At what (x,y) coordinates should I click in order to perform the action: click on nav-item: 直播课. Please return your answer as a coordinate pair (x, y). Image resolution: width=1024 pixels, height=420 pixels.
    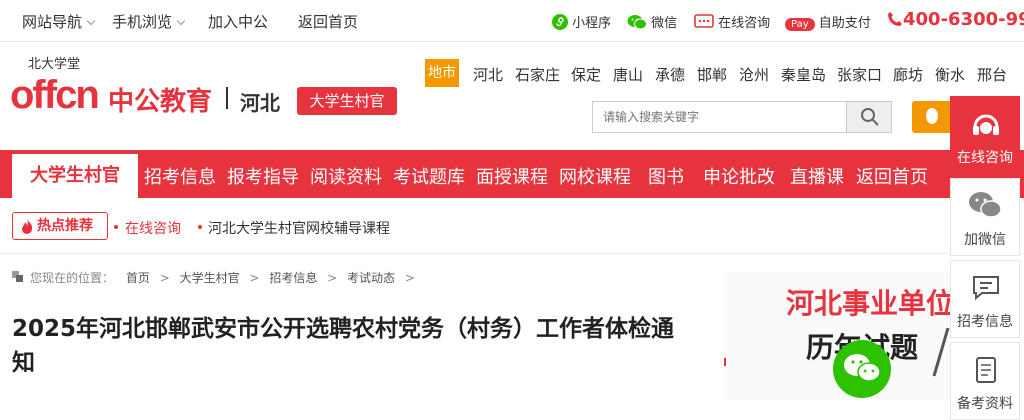
    Looking at the image, I should click on (817, 176).